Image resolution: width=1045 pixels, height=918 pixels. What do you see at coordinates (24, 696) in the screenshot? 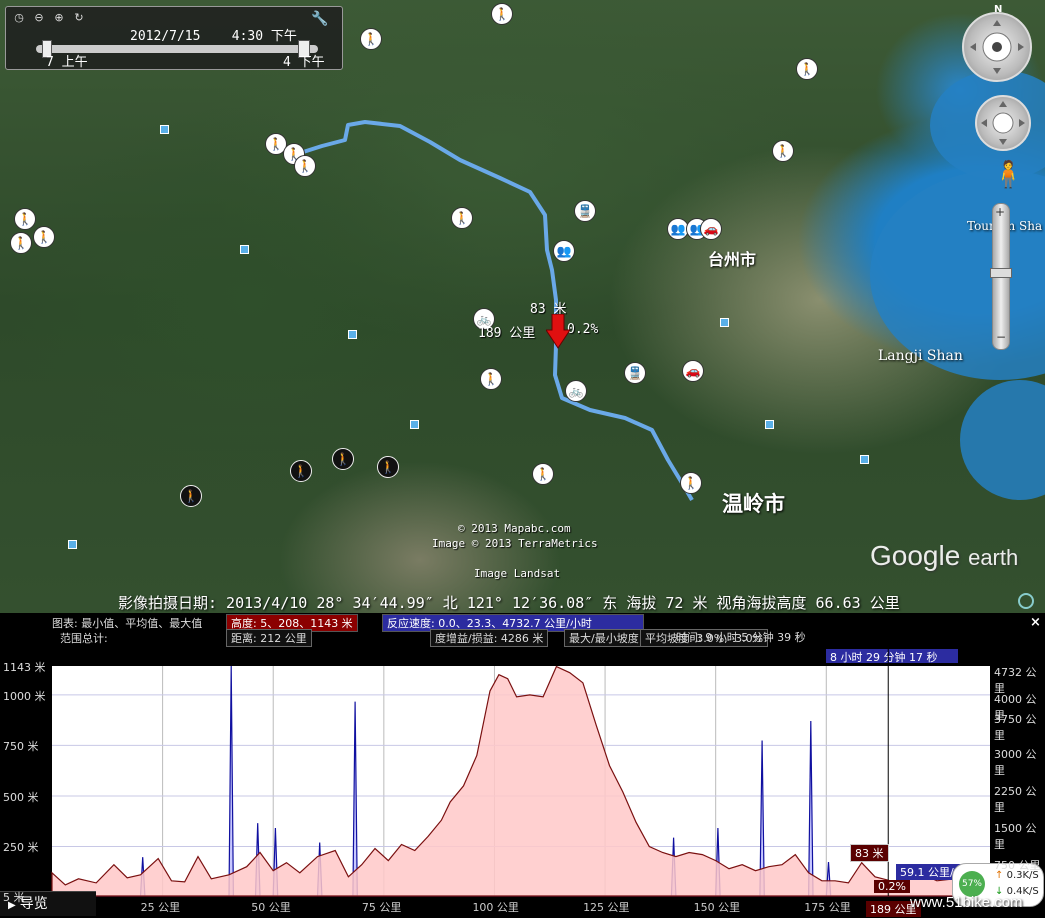
I see `y-tick-label: 1000 米` at bounding box center [24, 696].